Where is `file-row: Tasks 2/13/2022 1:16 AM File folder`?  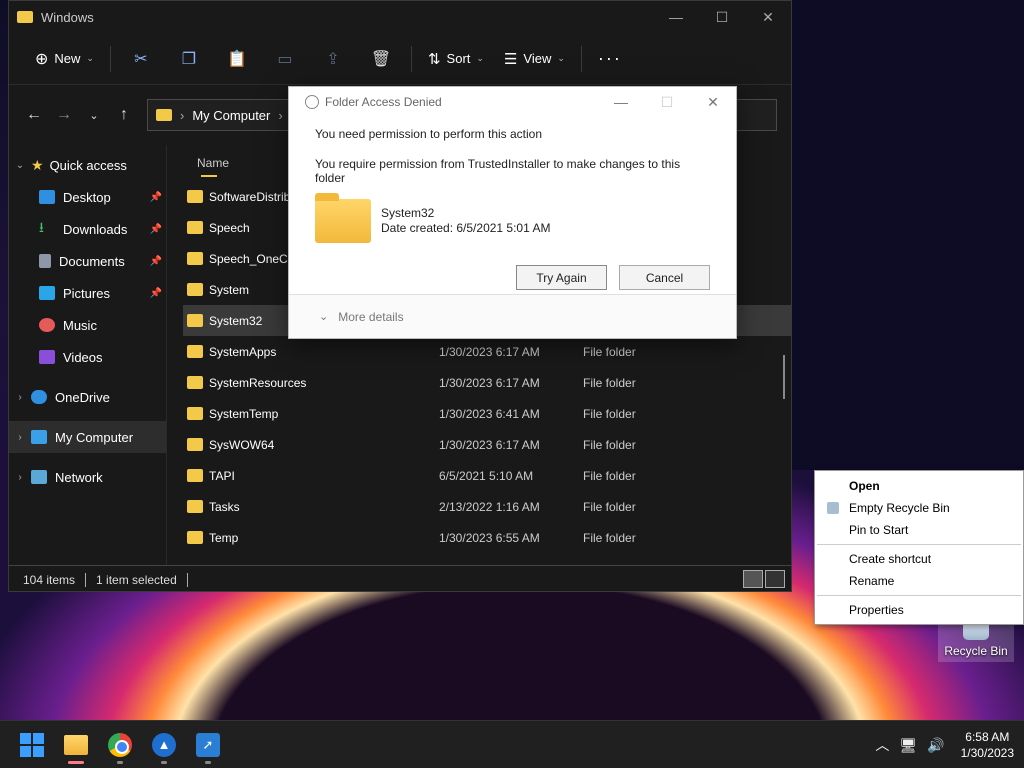 file-row: Tasks 2/13/2022 1:16 AM File folder is located at coordinates (487, 506).